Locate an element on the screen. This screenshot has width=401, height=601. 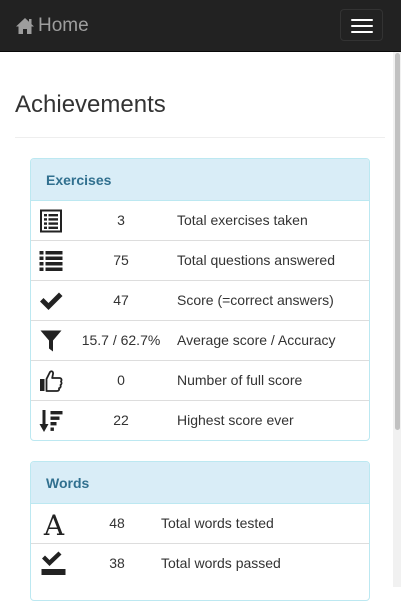
check-box-icon is located at coordinates (54, 564).